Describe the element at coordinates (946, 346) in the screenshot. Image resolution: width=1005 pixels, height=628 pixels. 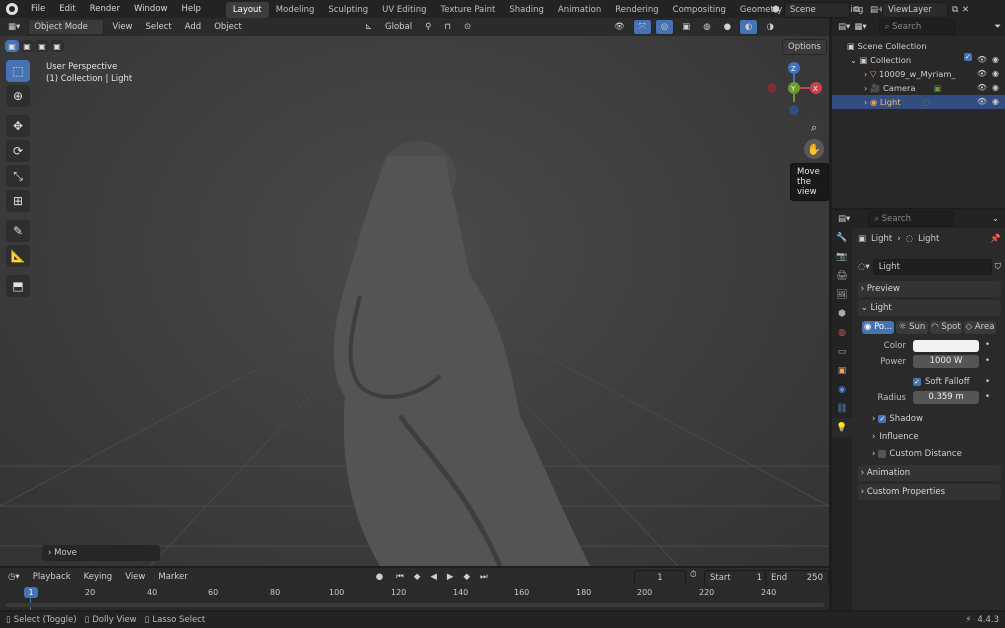
I see `color-swatch` at that location.